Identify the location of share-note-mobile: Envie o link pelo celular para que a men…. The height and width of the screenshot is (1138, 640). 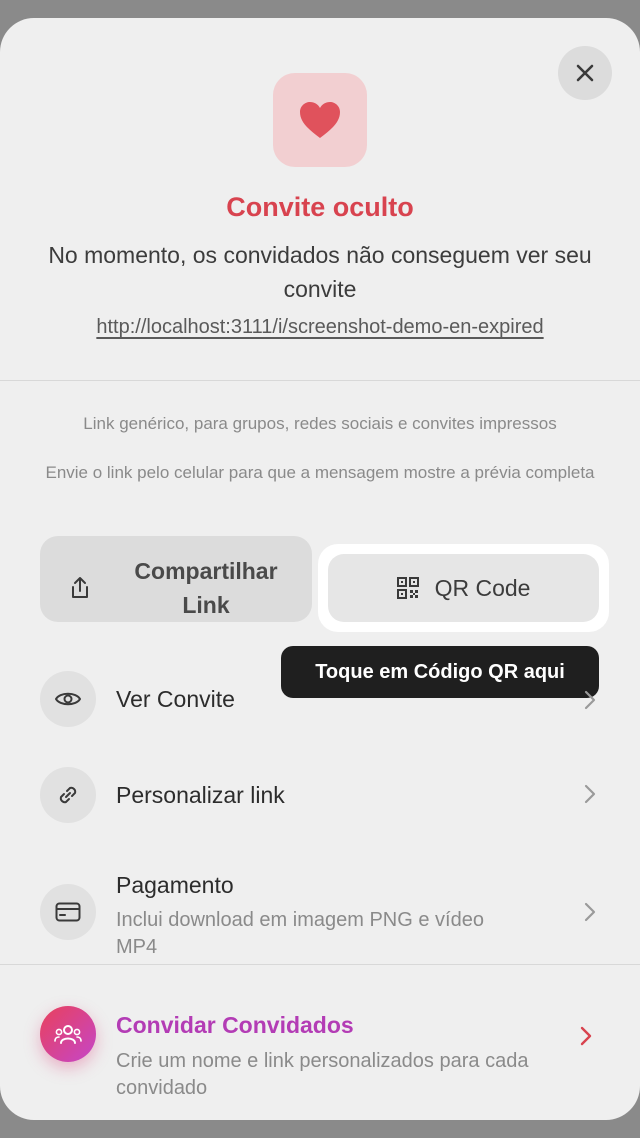
(320, 472).